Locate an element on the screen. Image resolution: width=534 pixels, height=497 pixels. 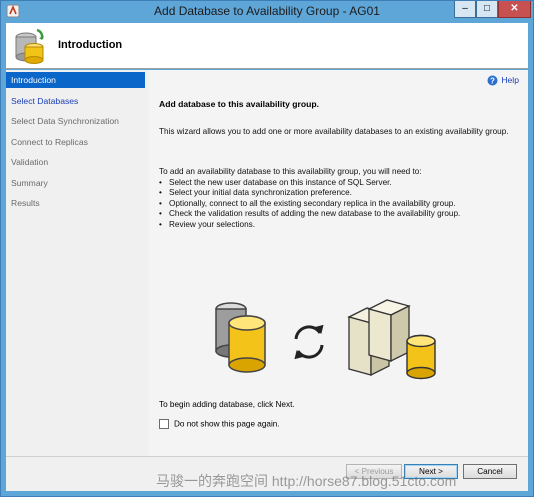
server-database-icon is located at coordinates (391, 339).